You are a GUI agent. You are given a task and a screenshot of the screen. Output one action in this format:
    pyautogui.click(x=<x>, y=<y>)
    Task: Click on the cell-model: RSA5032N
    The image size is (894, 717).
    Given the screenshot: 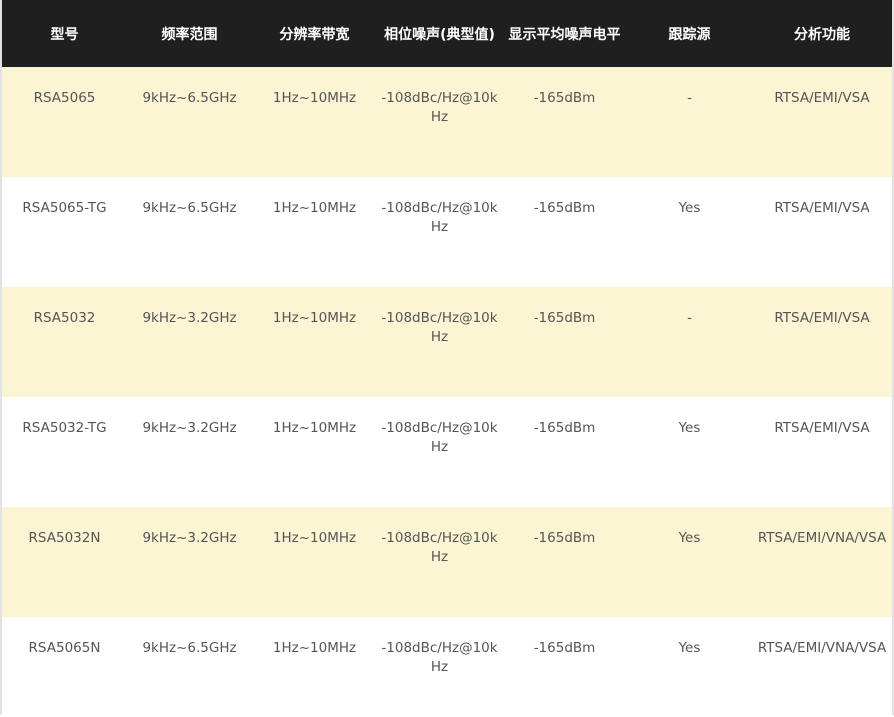 What is the action you would take?
    pyautogui.click(x=64, y=538)
    